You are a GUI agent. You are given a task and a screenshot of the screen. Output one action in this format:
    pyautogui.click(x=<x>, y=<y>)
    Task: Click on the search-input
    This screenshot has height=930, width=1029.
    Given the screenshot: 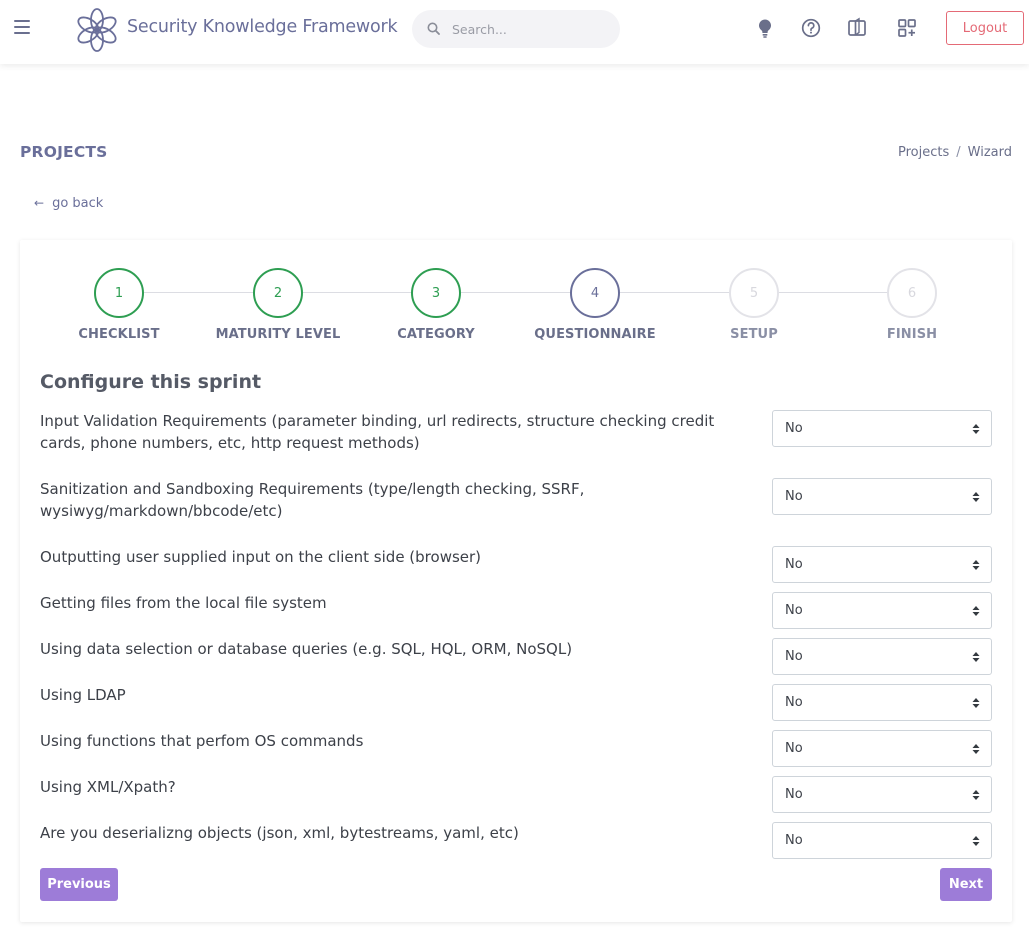 What is the action you would take?
    pyautogui.click(x=527, y=29)
    